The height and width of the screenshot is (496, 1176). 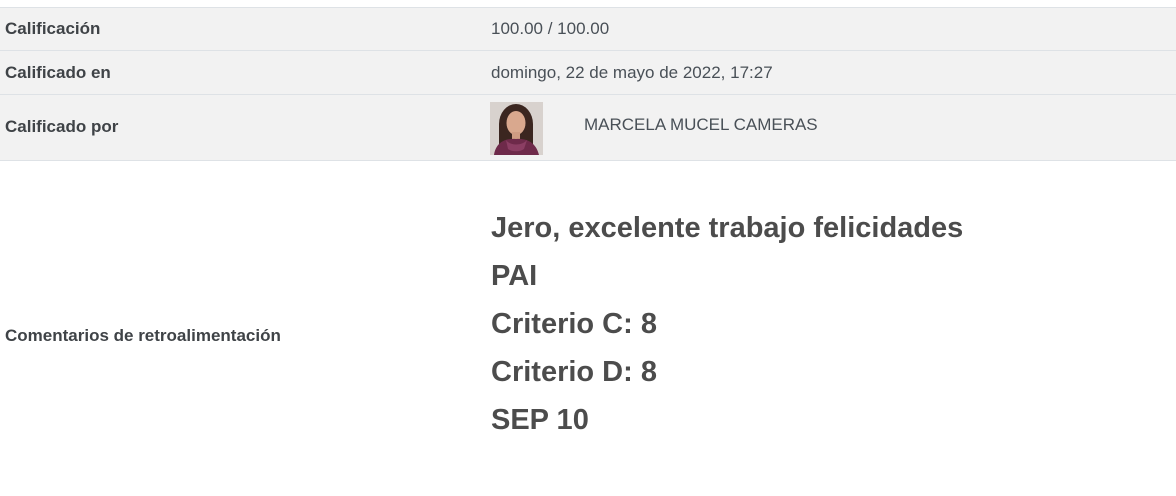 I want to click on grader-avatar-image, so click(x=516, y=128).